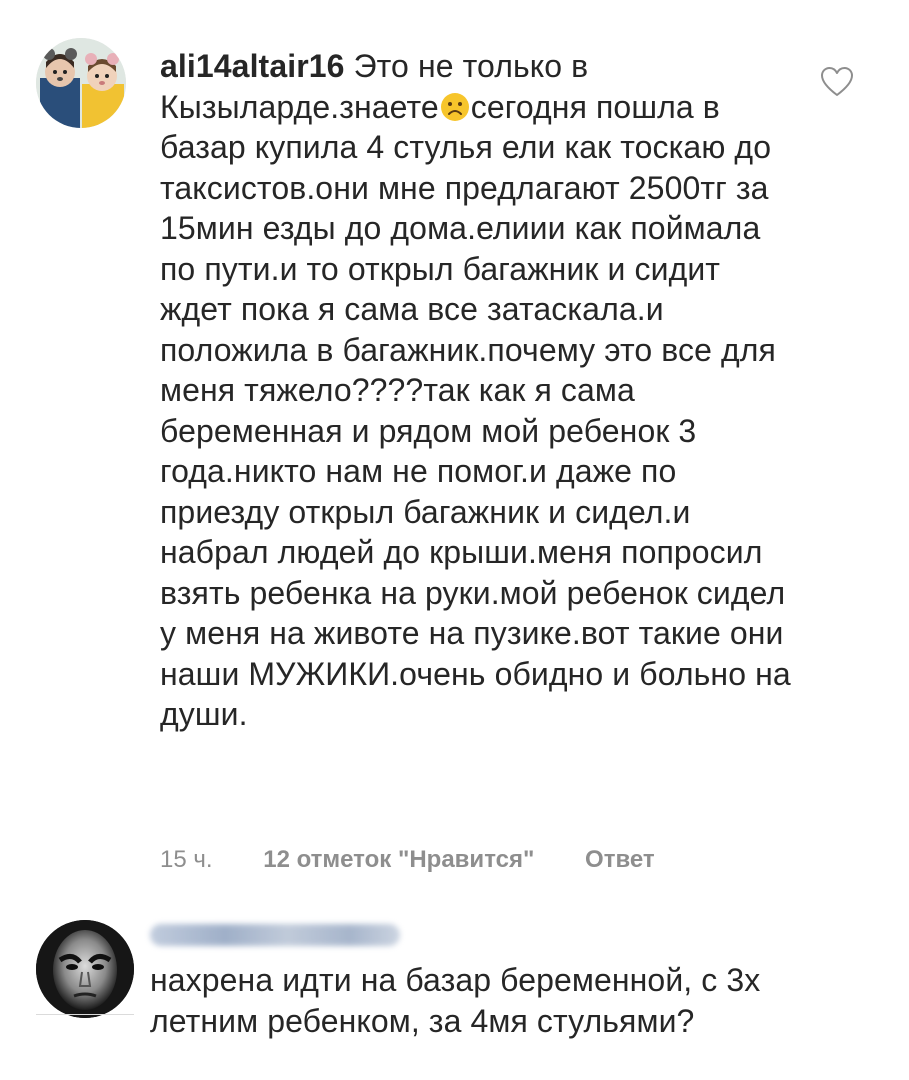 The height and width of the screenshot is (1080, 909). What do you see at coordinates (252, 66) in the screenshot?
I see `comment-username: ali14altair16` at bounding box center [252, 66].